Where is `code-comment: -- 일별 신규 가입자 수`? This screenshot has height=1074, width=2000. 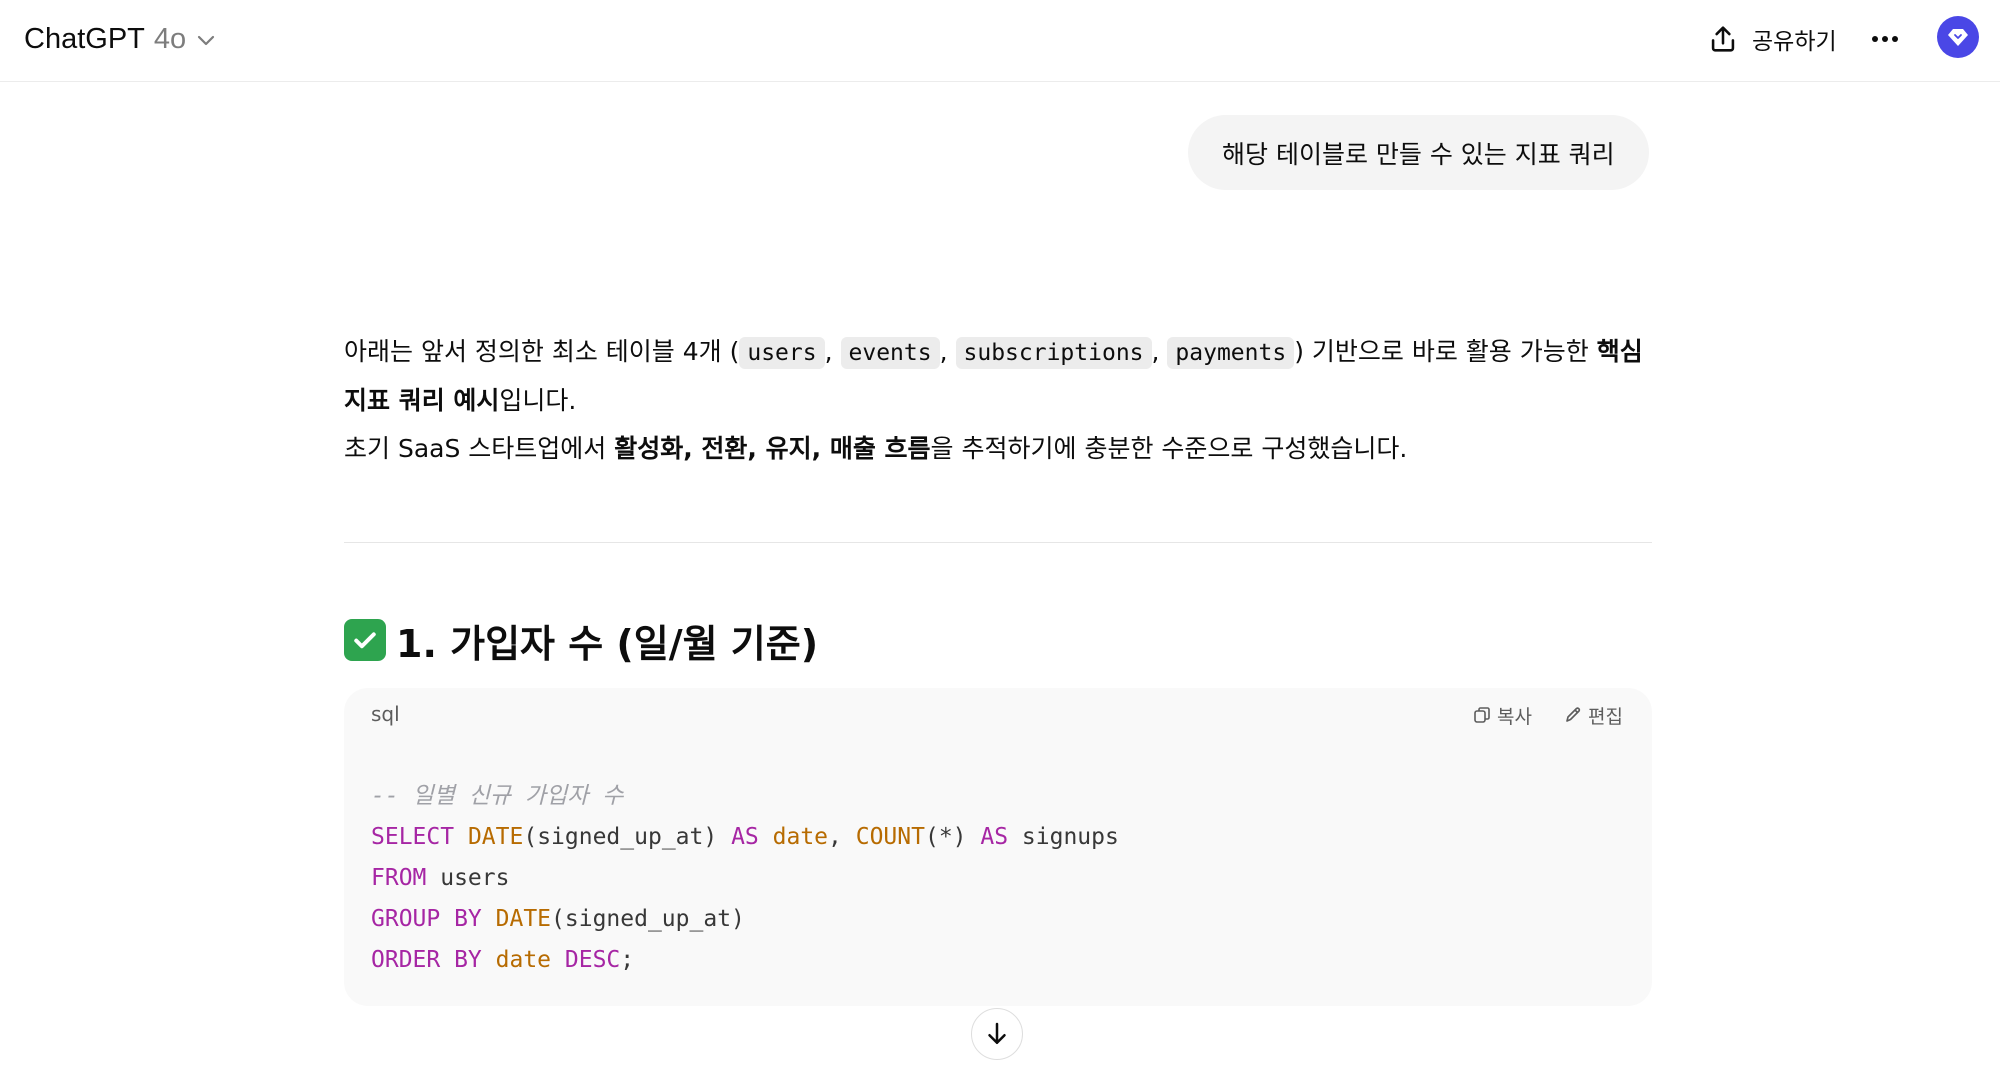 code-comment: -- 일별 신규 가입자 수 is located at coordinates (497, 796).